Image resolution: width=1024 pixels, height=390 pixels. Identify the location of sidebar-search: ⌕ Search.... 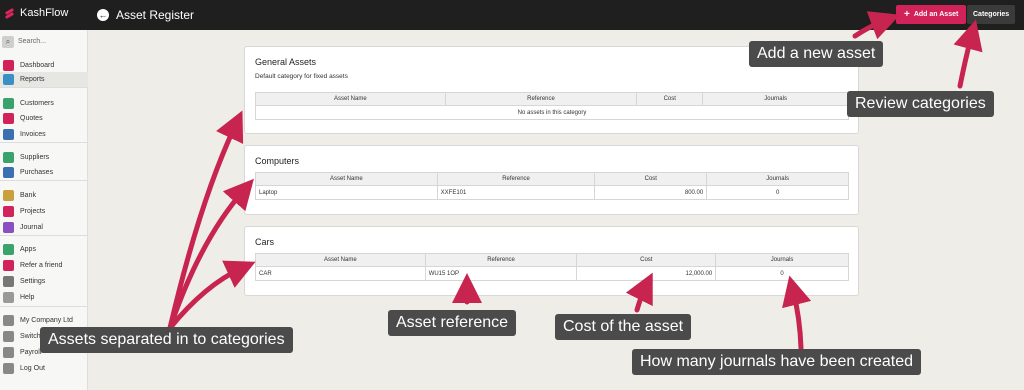
(44, 41).